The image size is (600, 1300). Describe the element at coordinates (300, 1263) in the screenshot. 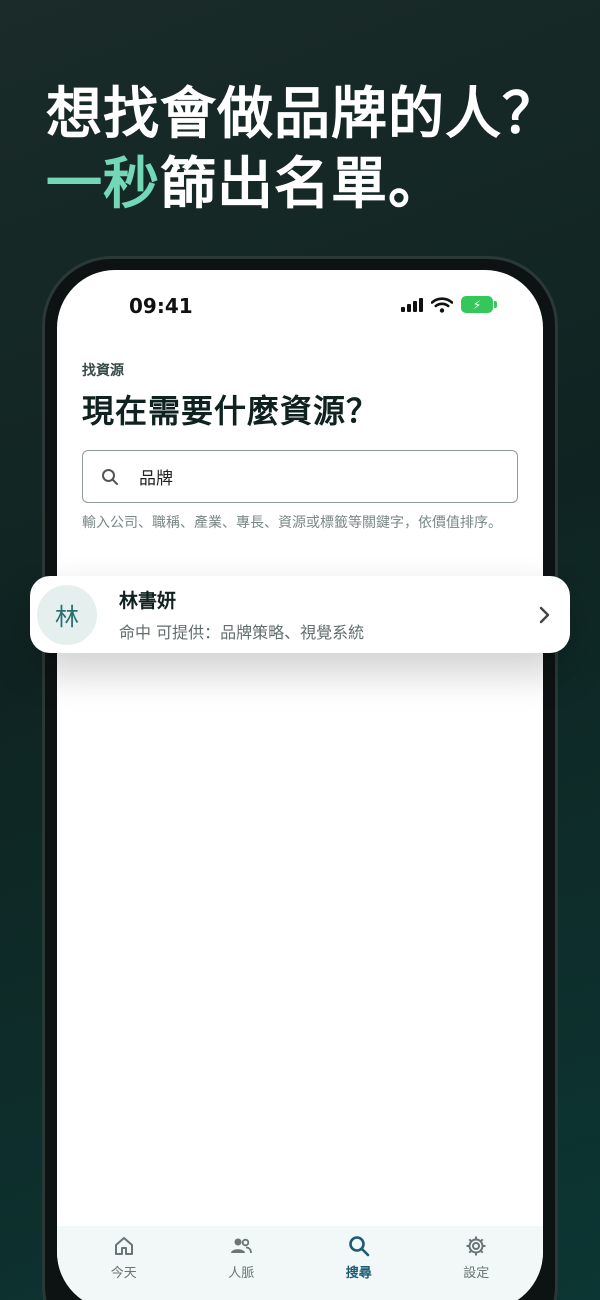

I see `tab-bar: 今天 人脈 搜尋 設定` at that location.